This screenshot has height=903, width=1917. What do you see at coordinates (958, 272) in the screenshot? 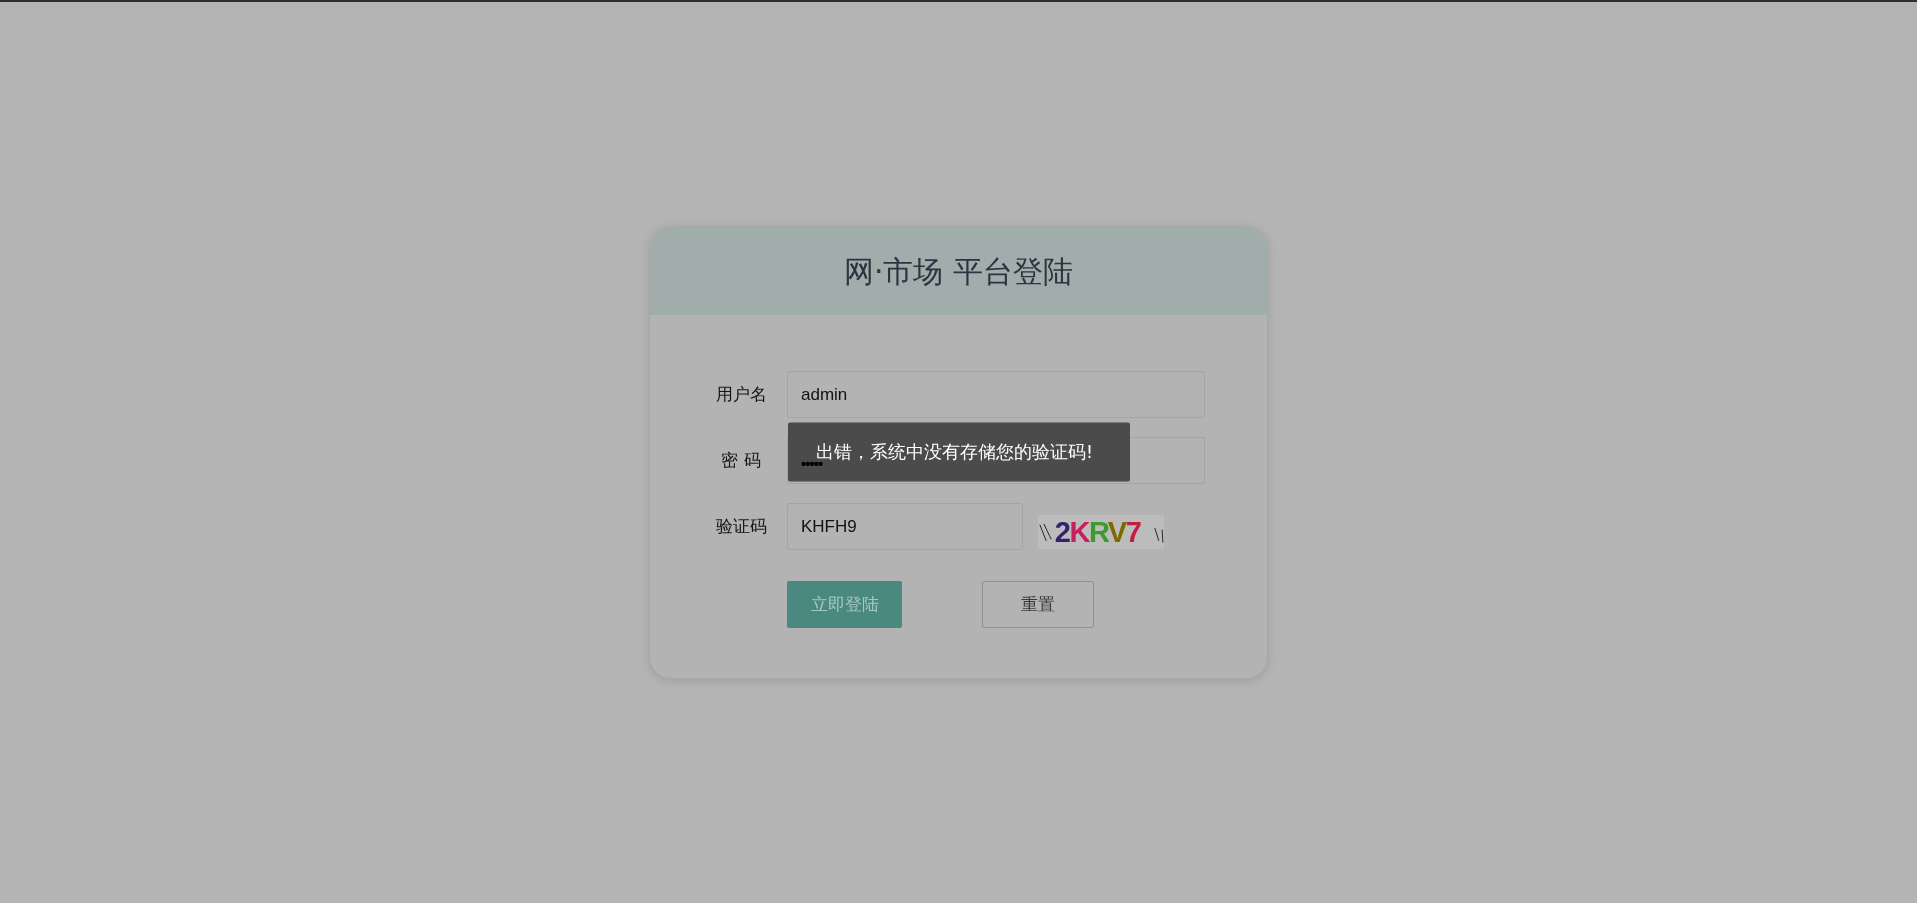
I see `login-title: 网·市场 平台登陆` at bounding box center [958, 272].